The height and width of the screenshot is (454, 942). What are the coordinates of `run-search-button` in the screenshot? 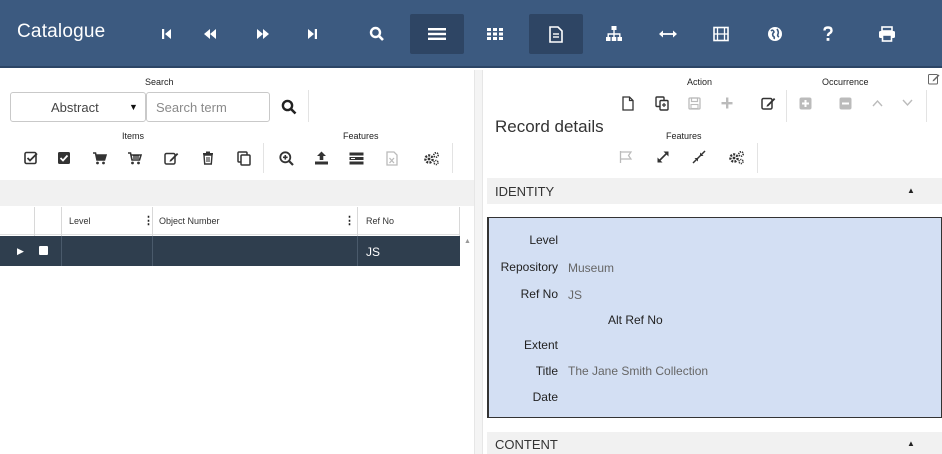 It's located at (289, 107).